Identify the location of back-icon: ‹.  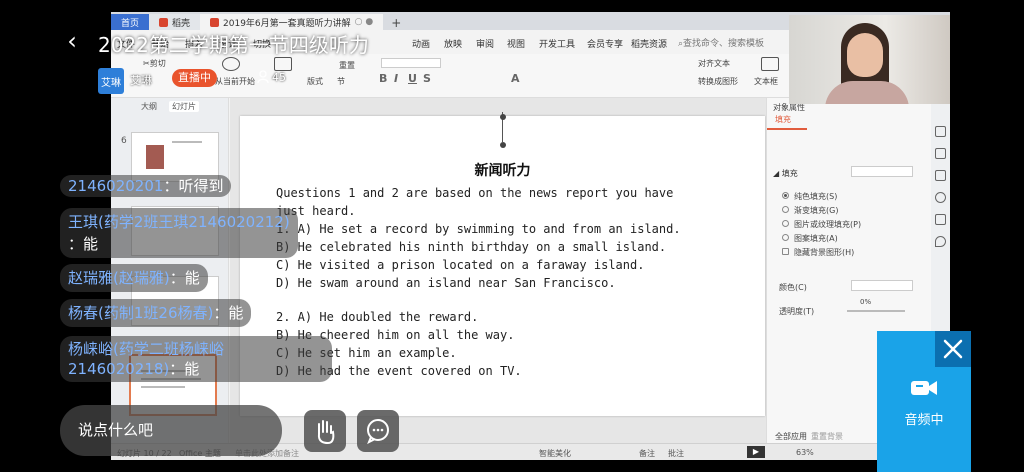
(72, 41).